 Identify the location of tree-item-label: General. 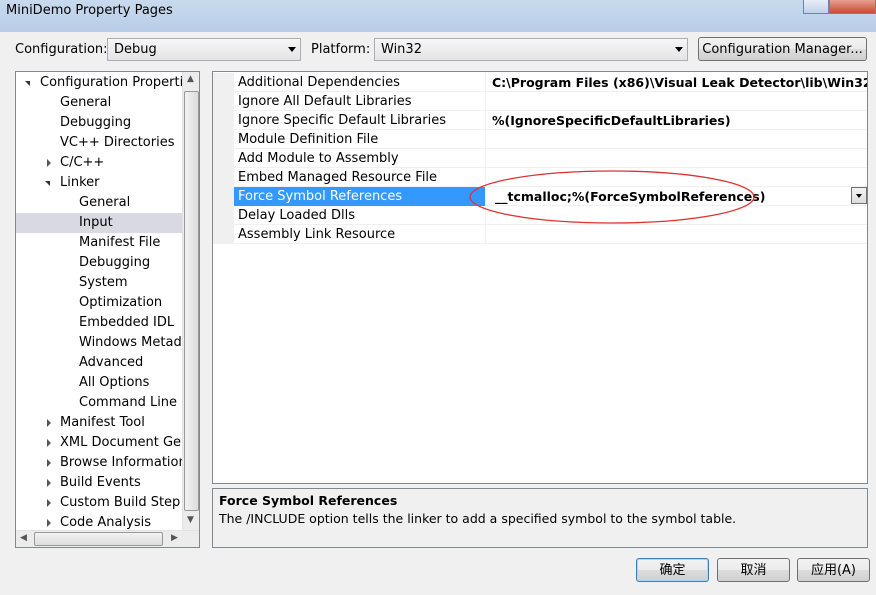
(86, 102).